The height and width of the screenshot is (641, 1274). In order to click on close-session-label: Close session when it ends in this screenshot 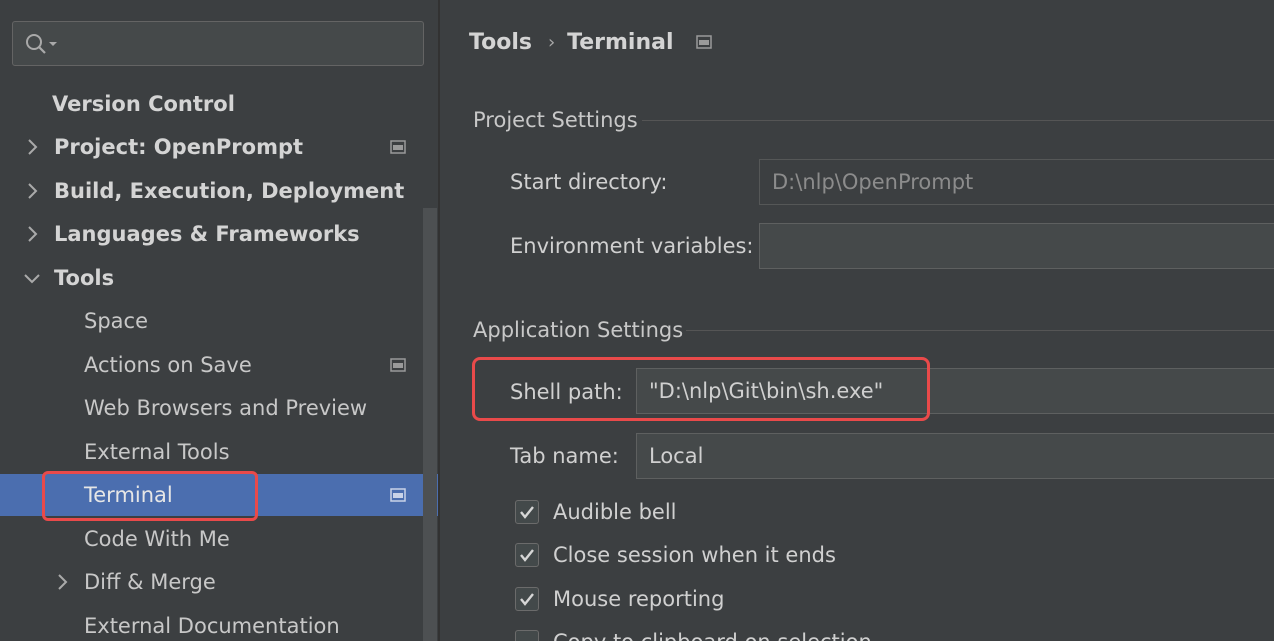, I will do `click(694, 555)`.